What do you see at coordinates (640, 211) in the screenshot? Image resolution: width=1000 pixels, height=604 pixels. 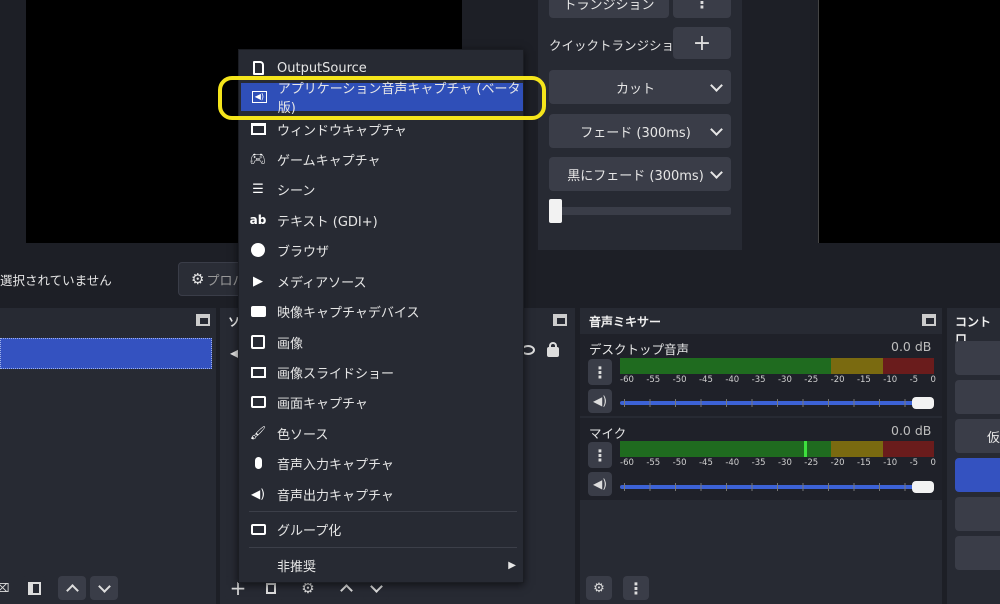 I see `transition-slider-track` at bounding box center [640, 211].